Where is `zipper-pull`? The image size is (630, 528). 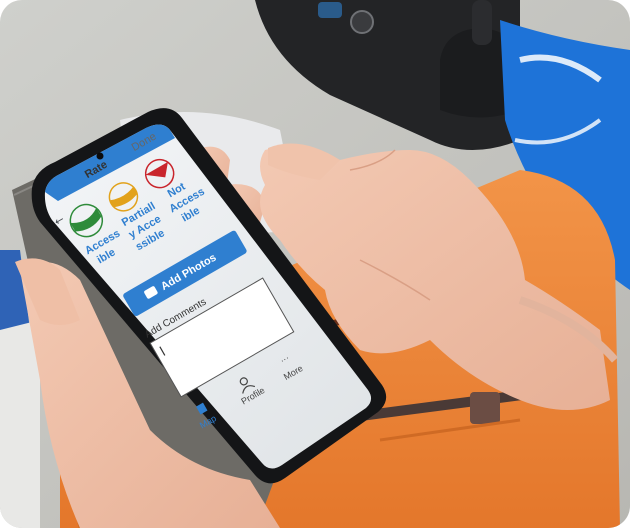 zipper-pull is located at coordinates (485, 408).